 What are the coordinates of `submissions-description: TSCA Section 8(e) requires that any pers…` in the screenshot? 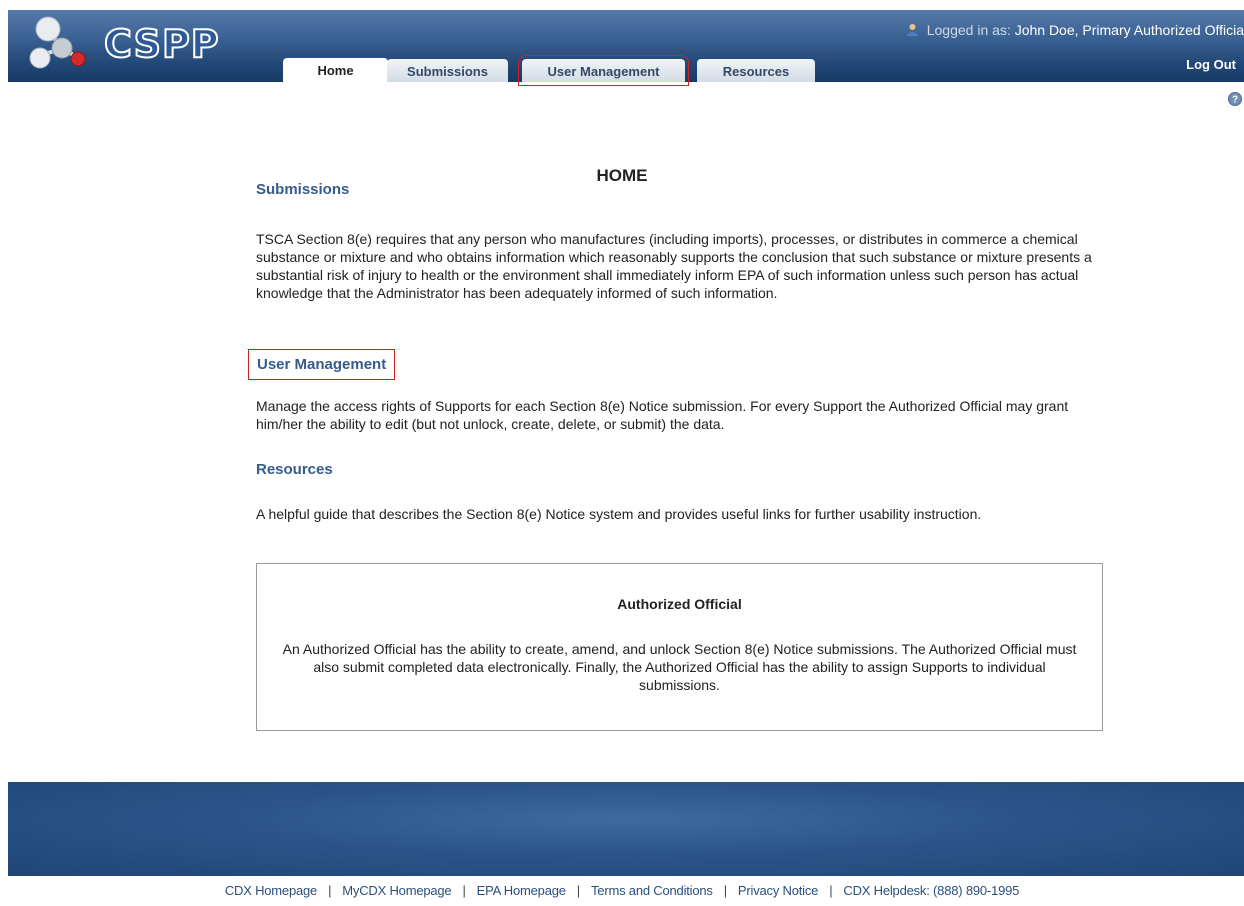 It's located at (674, 266).